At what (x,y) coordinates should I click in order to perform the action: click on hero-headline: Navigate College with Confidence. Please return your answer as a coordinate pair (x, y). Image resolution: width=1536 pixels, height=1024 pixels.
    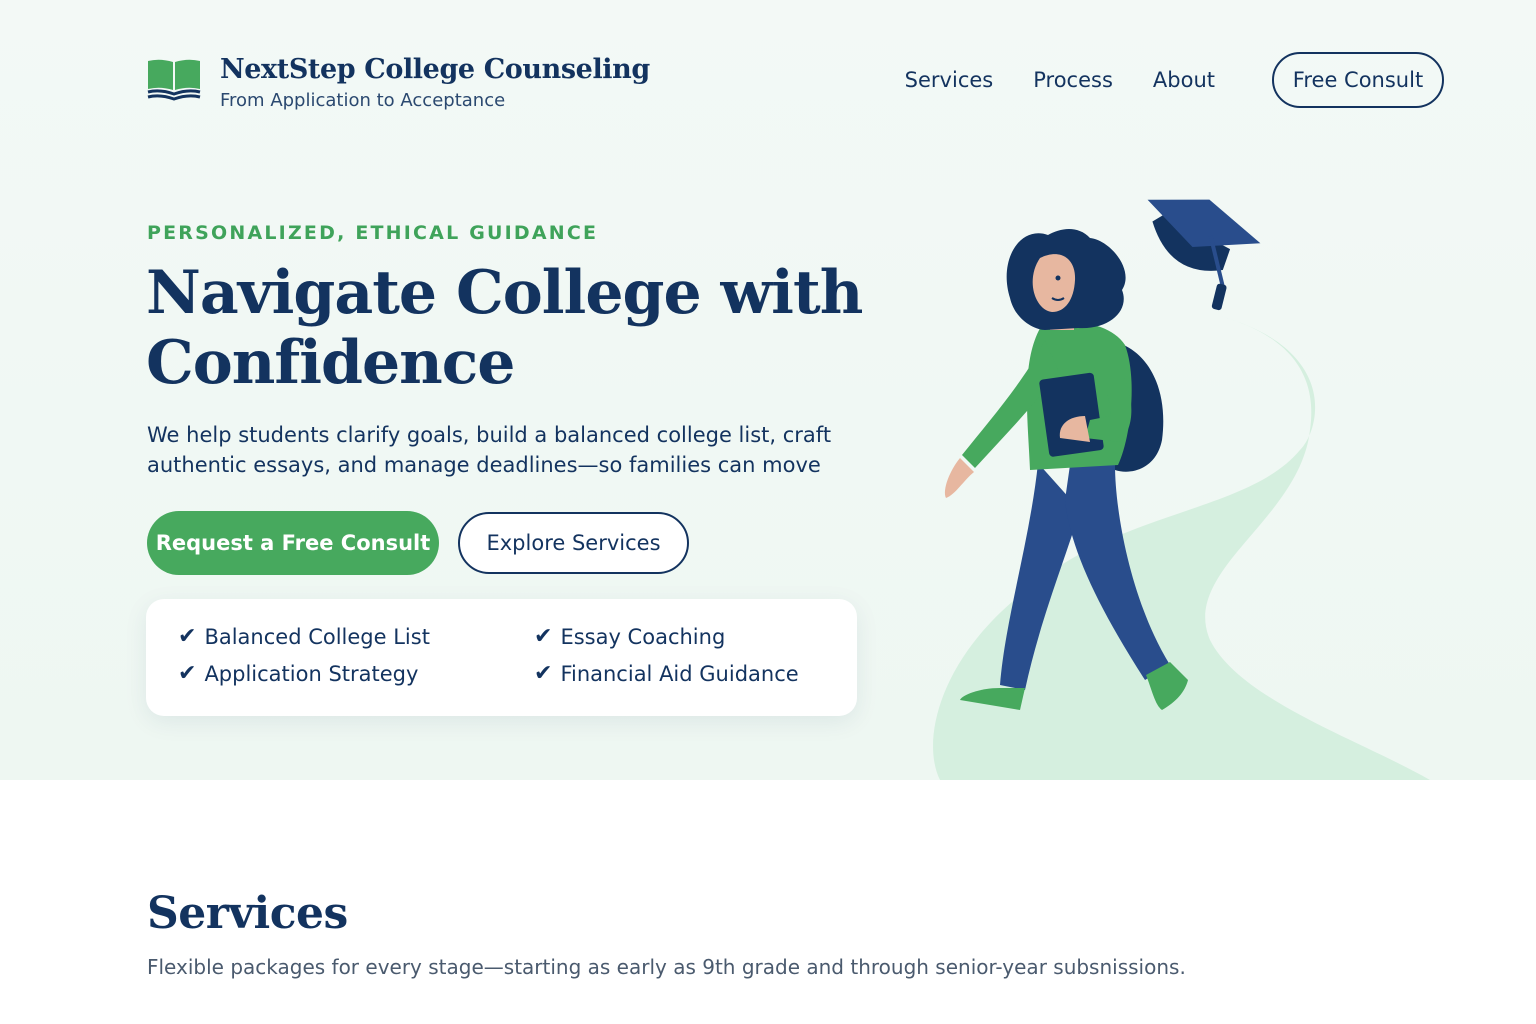
    Looking at the image, I should click on (504, 328).